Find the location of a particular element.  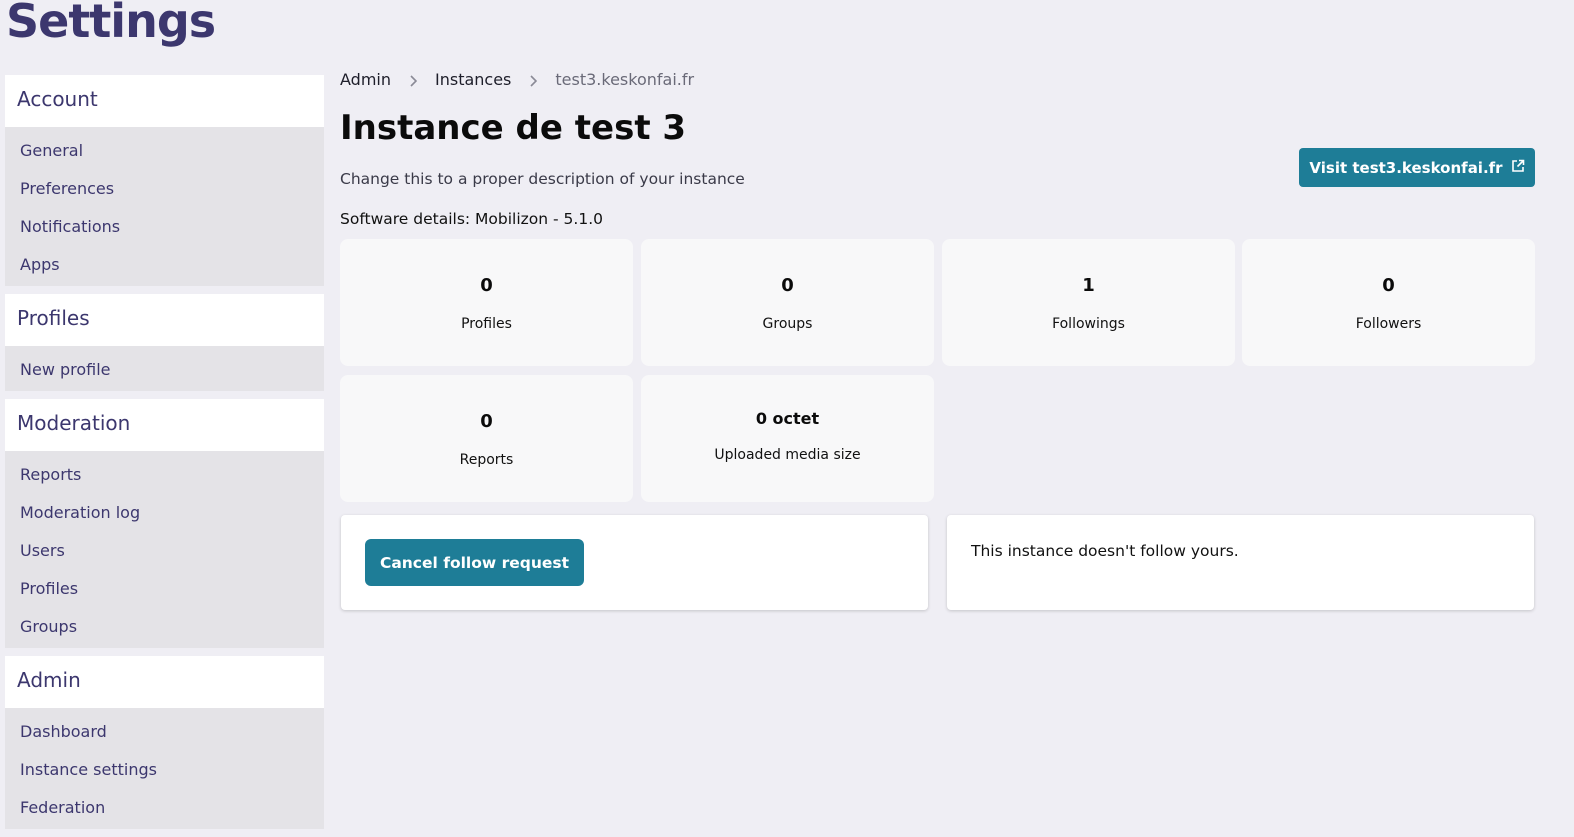

sidebar-item-dashboard: Dashboard is located at coordinates (164, 732).